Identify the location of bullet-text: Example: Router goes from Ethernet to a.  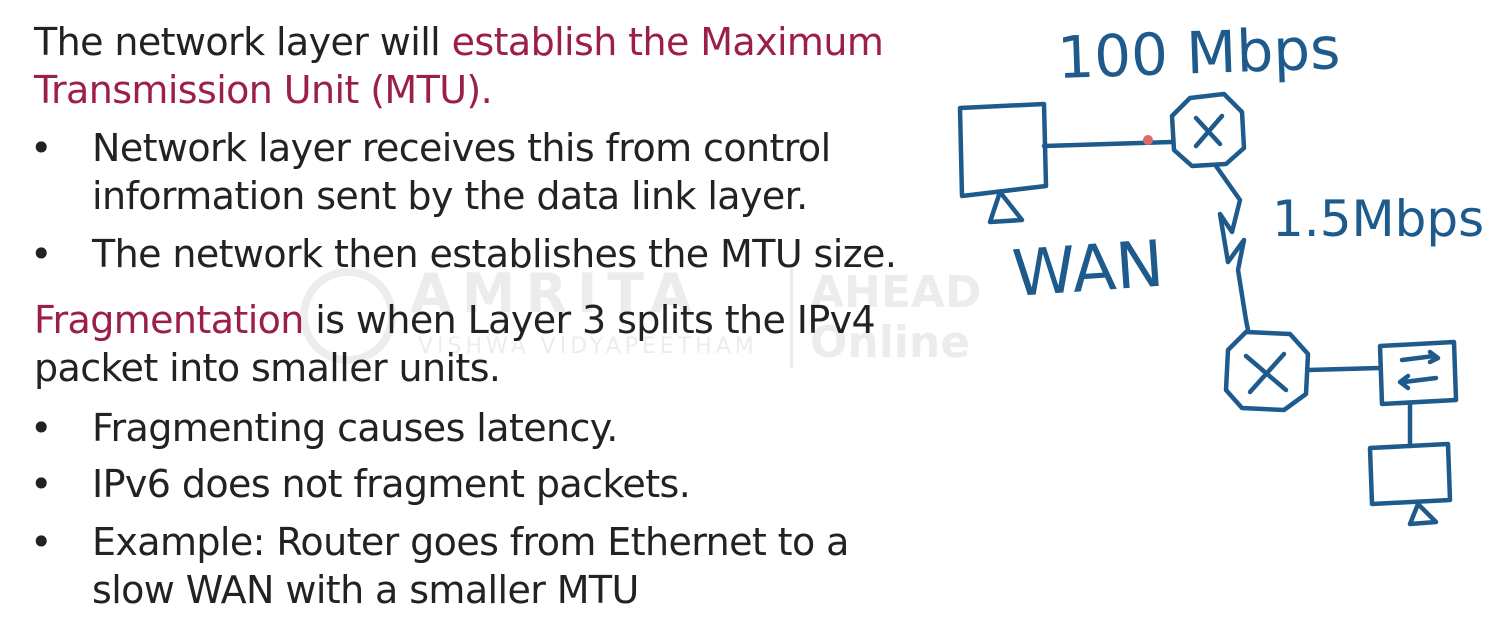
(470, 542).